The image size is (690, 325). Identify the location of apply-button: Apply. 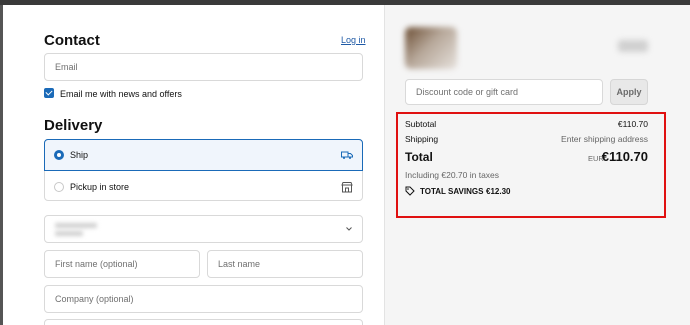
(629, 92).